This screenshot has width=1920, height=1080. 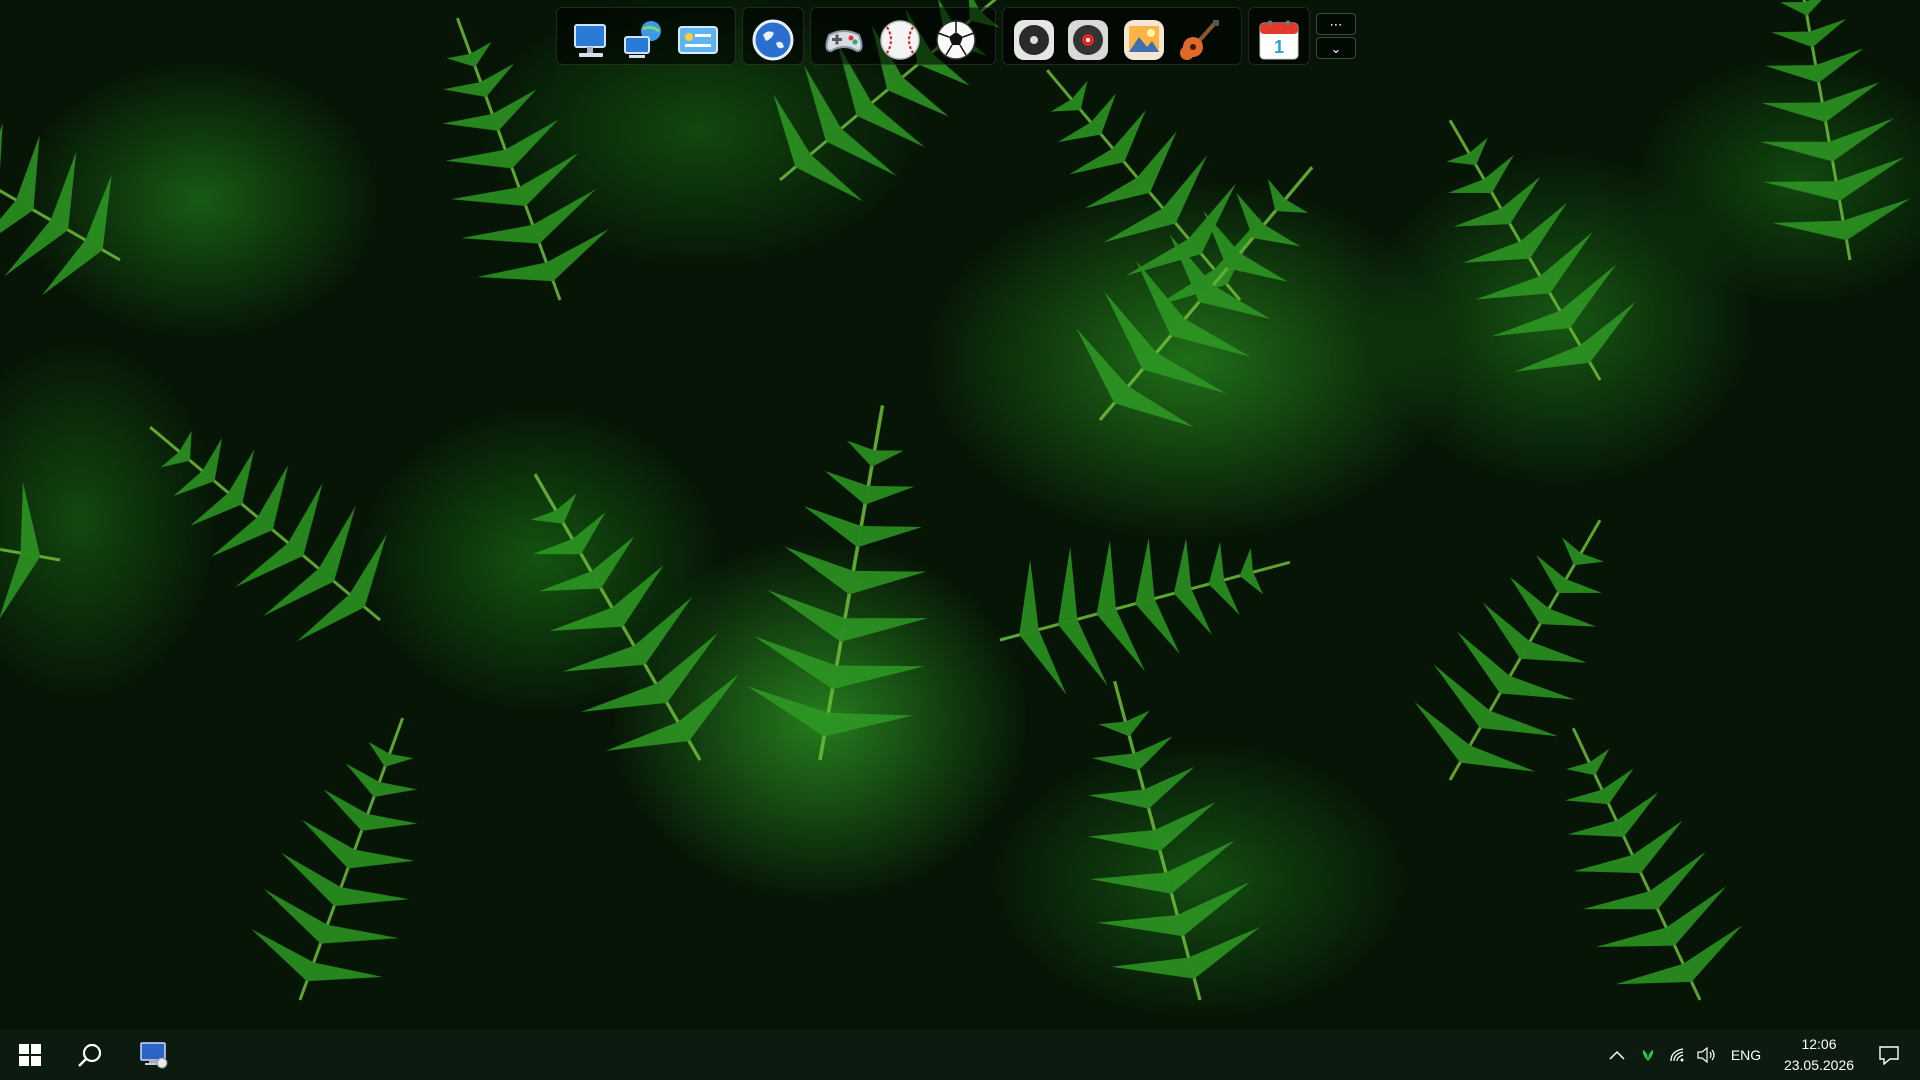 What do you see at coordinates (698, 40) in the screenshot?
I see `control-panel-icon` at bounding box center [698, 40].